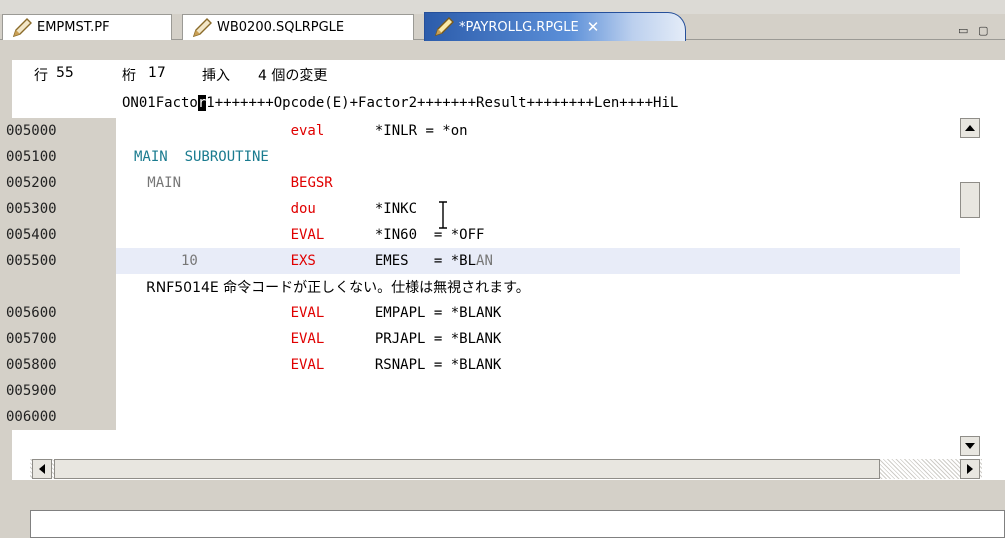 Image resolution: width=1005 pixels, height=538 pixels. What do you see at coordinates (58, 339) in the screenshot?
I see `sequence-number: 005700` at bounding box center [58, 339].